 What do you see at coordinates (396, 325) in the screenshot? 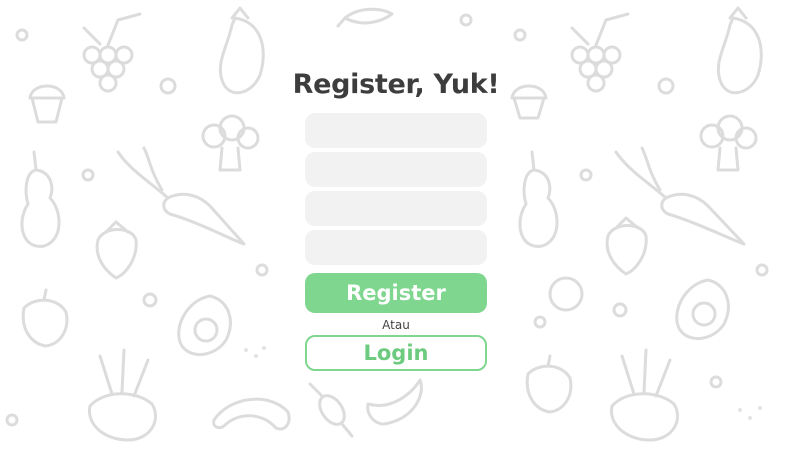
I see `separator-text: Atau` at bounding box center [396, 325].